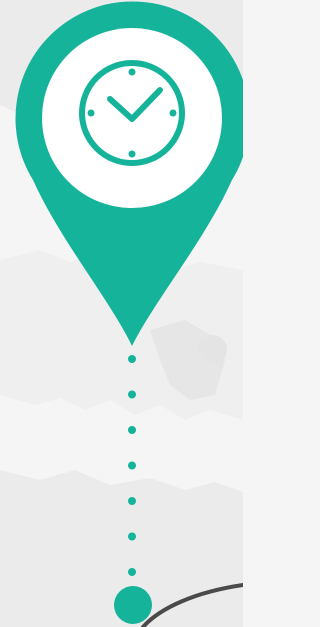 The width and height of the screenshot is (320, 627). I want to click on anchor-dot, so click(133, 605).